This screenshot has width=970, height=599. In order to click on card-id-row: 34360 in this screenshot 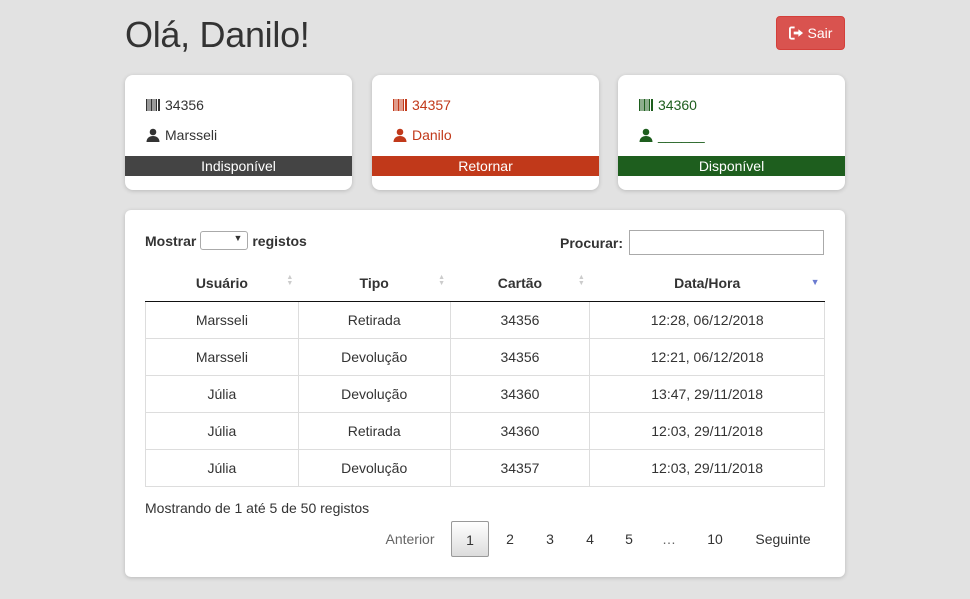, I will do `click(668, 105)`.